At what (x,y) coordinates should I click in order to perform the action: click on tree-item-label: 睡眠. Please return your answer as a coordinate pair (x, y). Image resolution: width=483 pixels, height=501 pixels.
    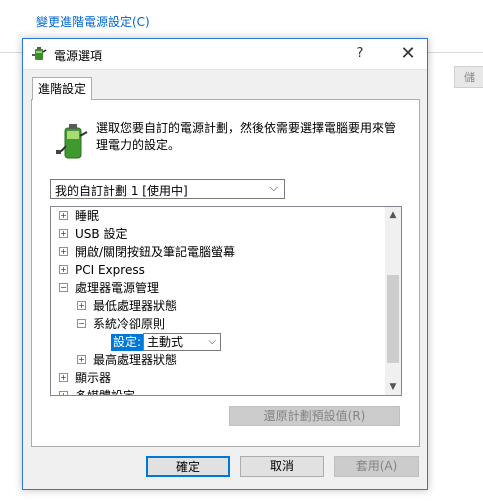
    Looking at the image, I should click on (87, 216).